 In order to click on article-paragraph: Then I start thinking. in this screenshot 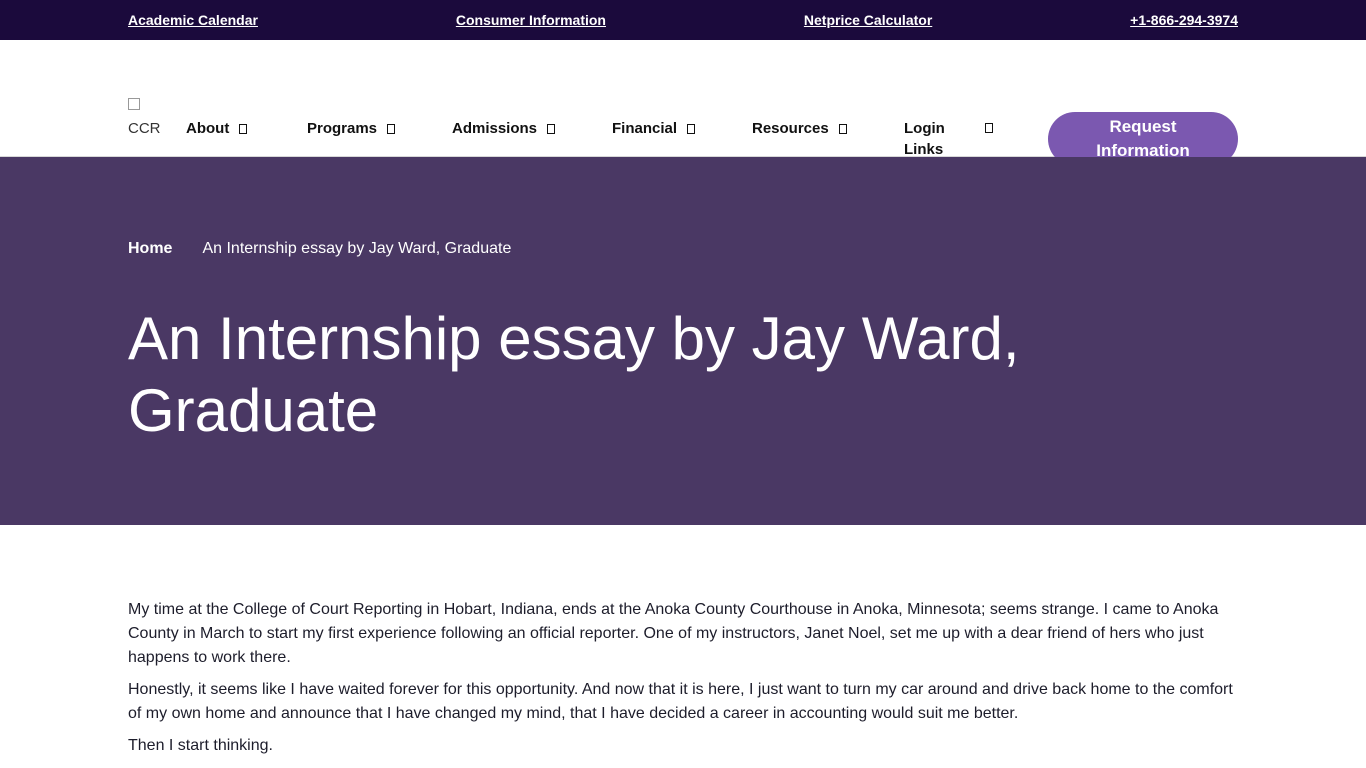, I will do `click(200, 745)`.